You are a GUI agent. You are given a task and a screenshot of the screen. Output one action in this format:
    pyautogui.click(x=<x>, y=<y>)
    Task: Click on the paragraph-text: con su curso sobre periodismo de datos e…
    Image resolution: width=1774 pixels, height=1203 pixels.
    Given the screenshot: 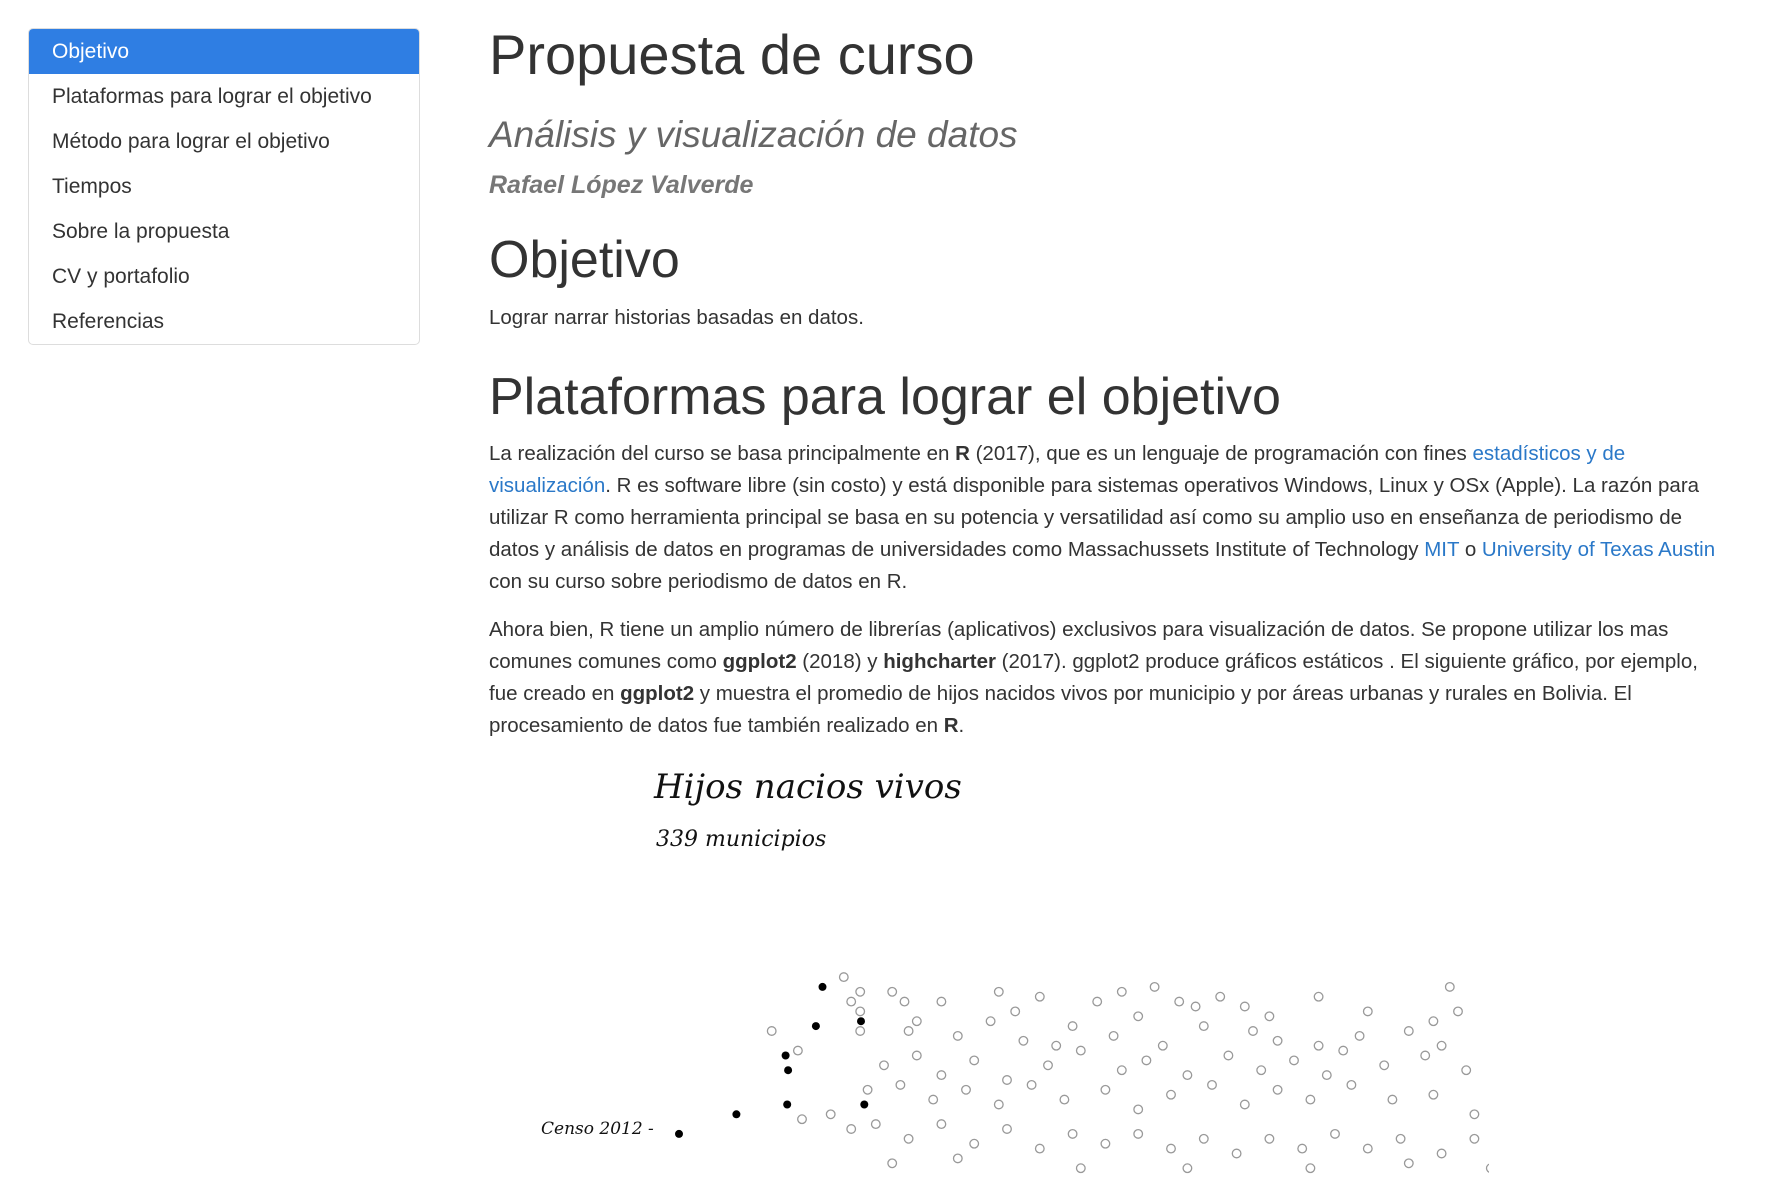 What is the action you would take?
    pyautogui.click(x=698, y=581)
    